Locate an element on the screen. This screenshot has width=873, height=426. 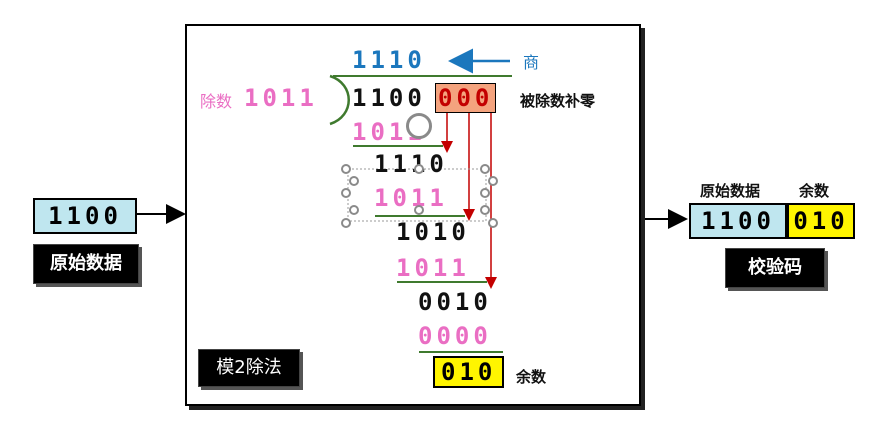
input-data-value: 1100 is located at coordinates (85, 216).